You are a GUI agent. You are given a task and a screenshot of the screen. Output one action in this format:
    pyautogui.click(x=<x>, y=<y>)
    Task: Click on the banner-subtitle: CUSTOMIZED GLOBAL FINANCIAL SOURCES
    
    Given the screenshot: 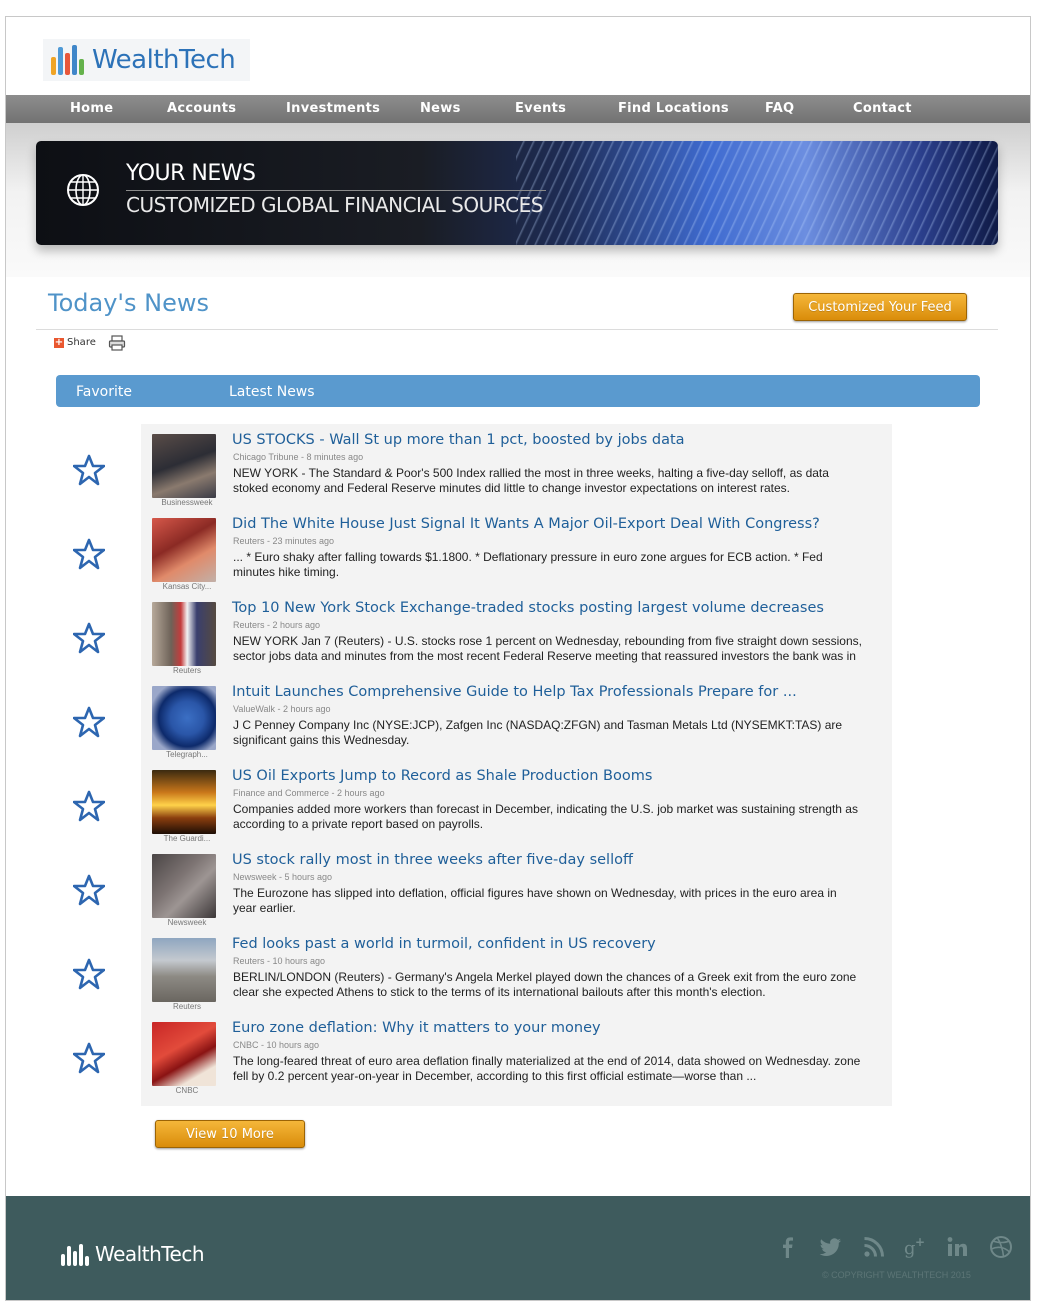 What is the action you would take?
    pyautogui.click(x=334, y=205)
    